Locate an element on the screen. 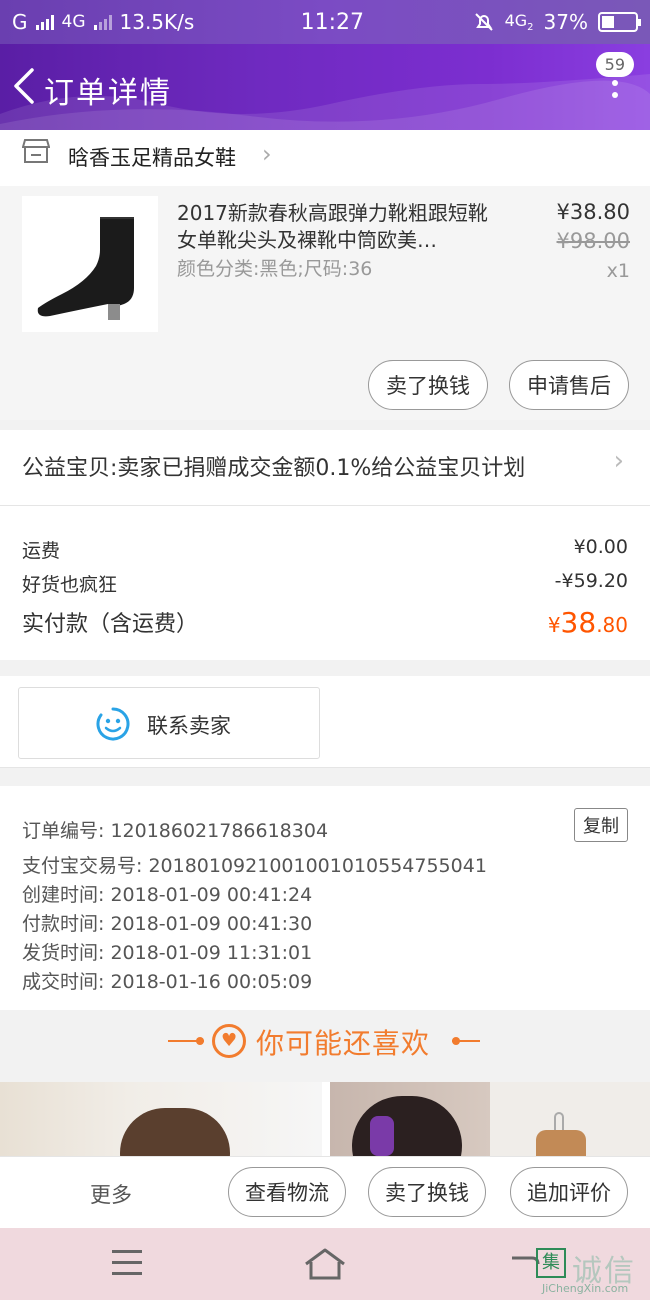 The height and width of the screenshot is (1300, 650). view-logistics-button: 查看物流 is located at coordinates (287, 1192).